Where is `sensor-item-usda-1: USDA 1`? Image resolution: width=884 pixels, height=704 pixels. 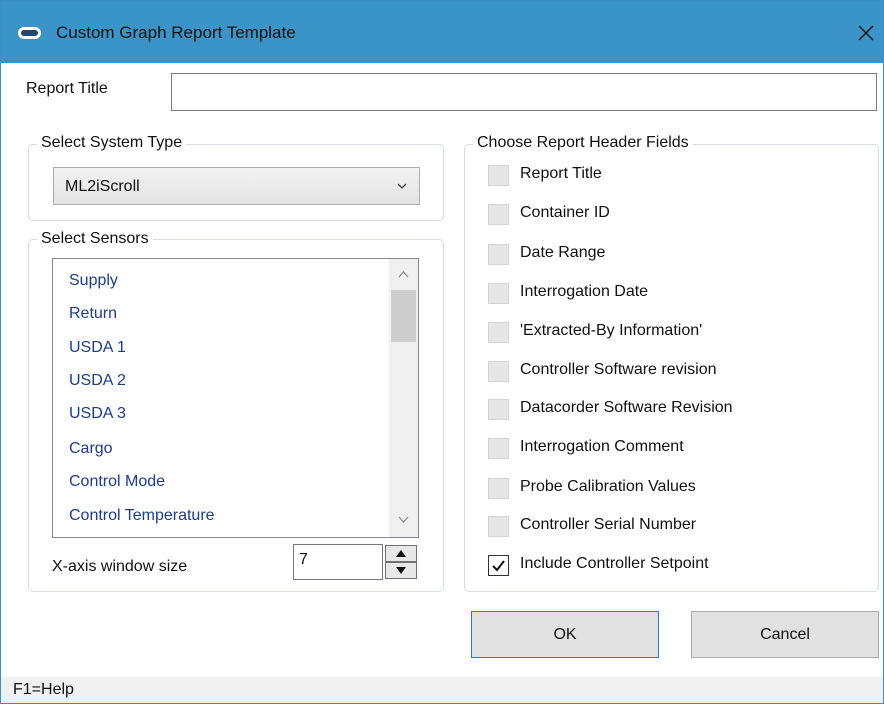
sensor-item-usda-1: USDA 1 is located at coordinates (97, 348).